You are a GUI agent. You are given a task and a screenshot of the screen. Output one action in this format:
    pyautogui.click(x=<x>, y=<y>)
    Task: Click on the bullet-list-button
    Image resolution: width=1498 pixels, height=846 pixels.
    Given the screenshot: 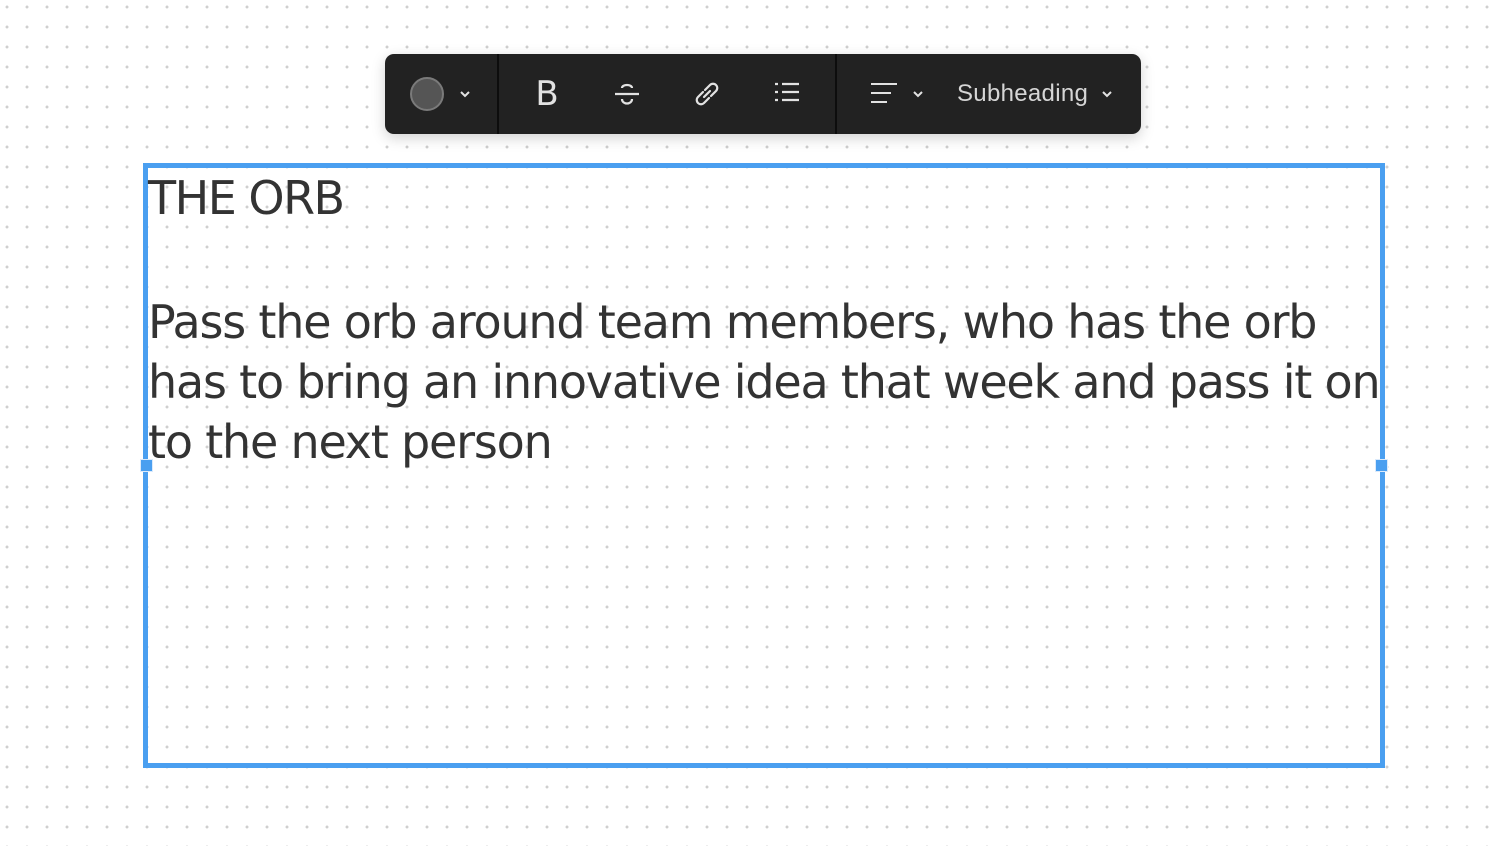 What is the action you would take?
    pyautogui.click(x=787, y=94)
    